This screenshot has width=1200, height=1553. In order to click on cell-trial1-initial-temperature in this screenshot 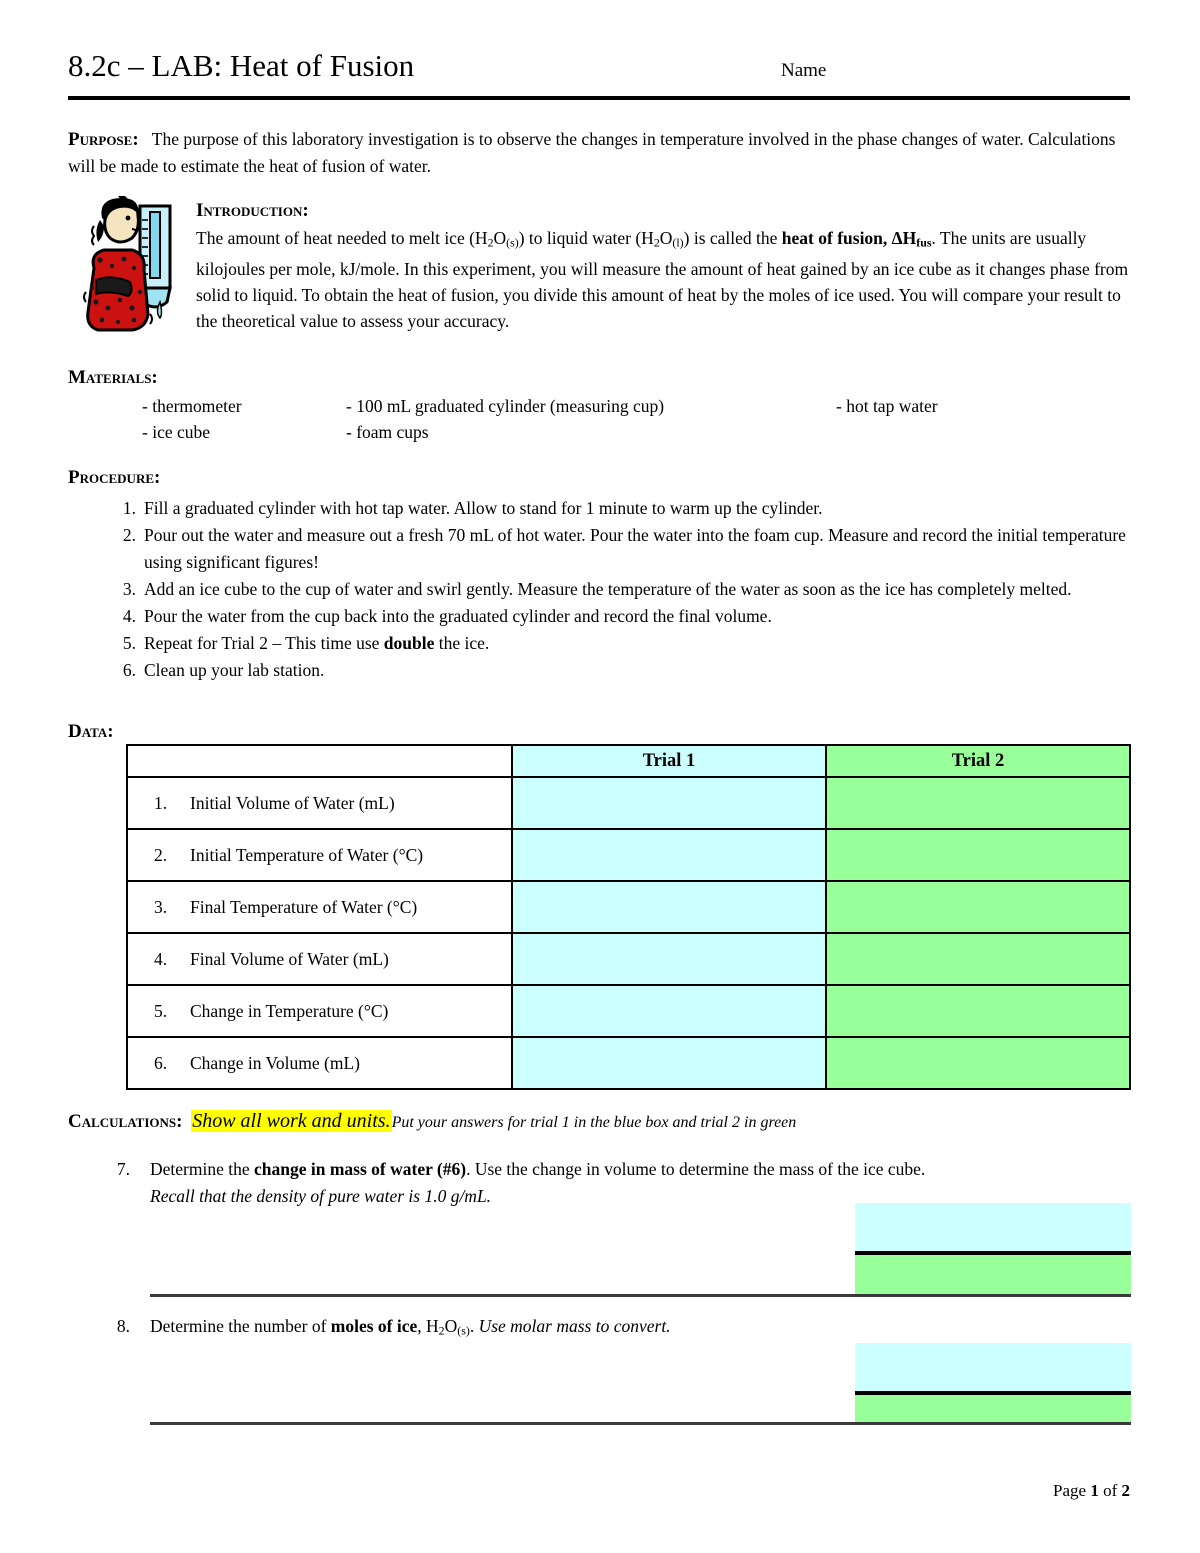, I will do `click(669, 855)`.